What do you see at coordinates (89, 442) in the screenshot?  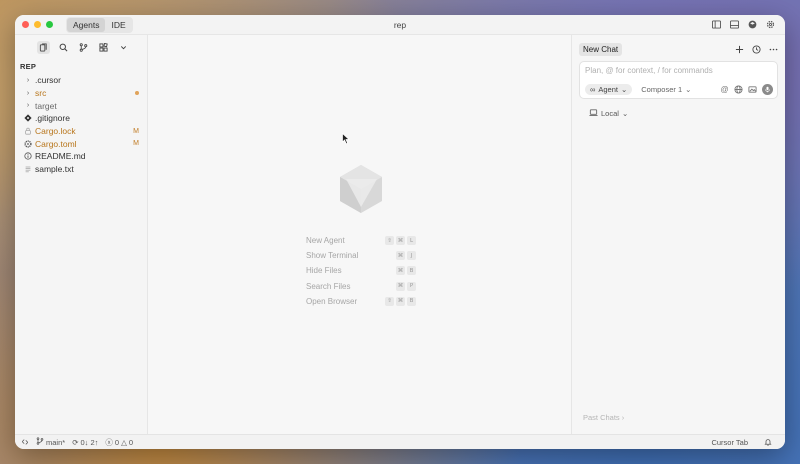 I see `sync-counts: 0↓ 2↑` at bounding box center [89, 442].